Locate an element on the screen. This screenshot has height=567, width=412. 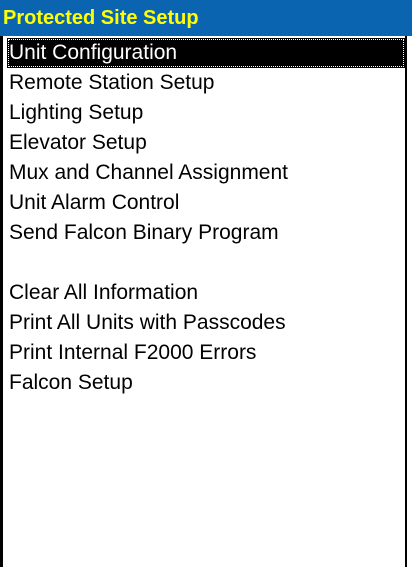
menu-item-print-internal-errors: Print Internal F2000 Errors is located at coordinates (206, 353).